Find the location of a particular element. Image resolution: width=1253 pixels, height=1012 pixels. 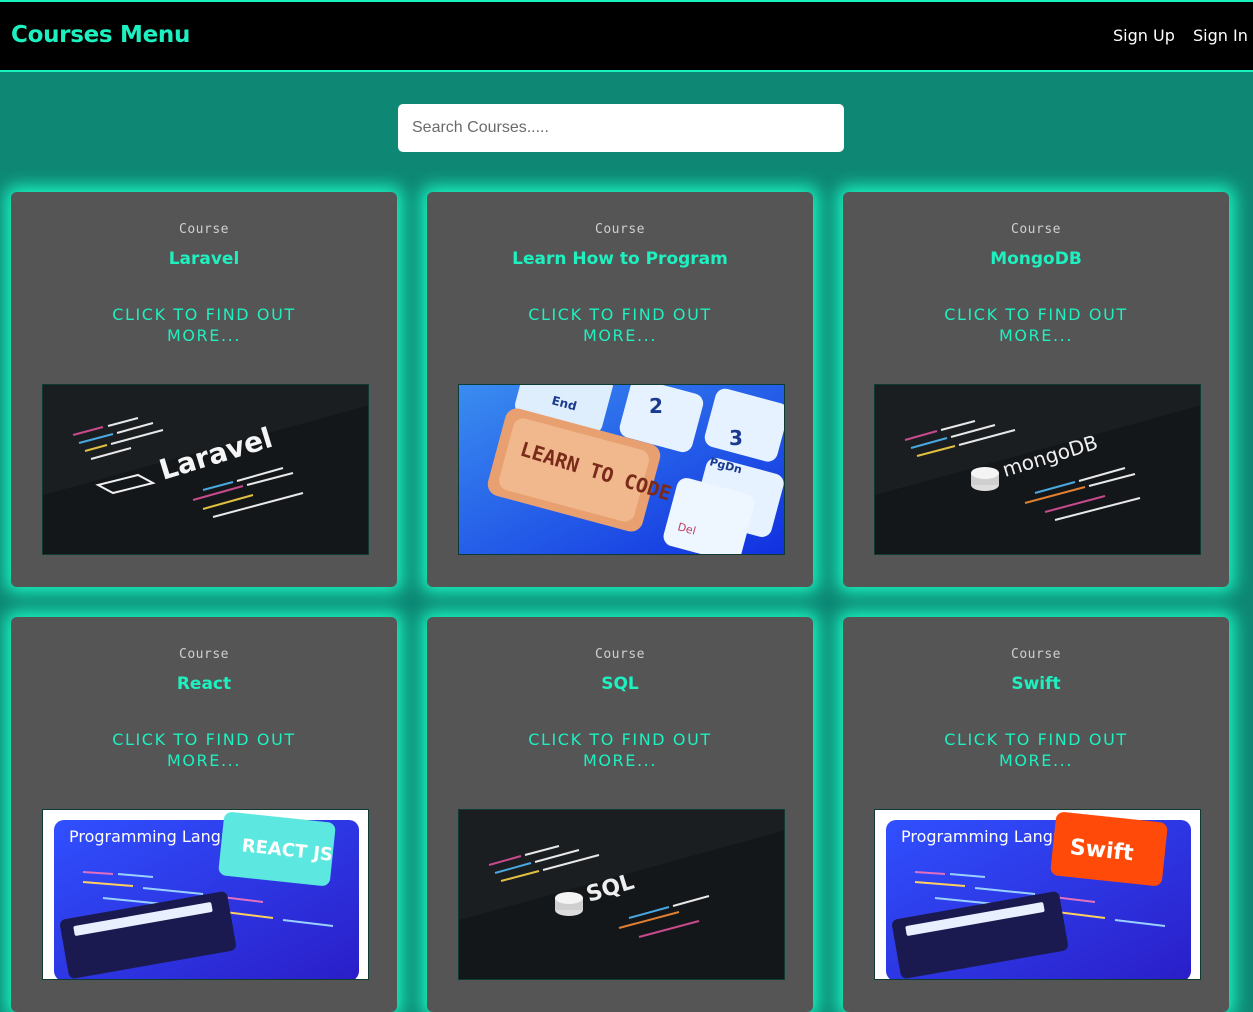

course-title: React is located at coordinates (204, 684).